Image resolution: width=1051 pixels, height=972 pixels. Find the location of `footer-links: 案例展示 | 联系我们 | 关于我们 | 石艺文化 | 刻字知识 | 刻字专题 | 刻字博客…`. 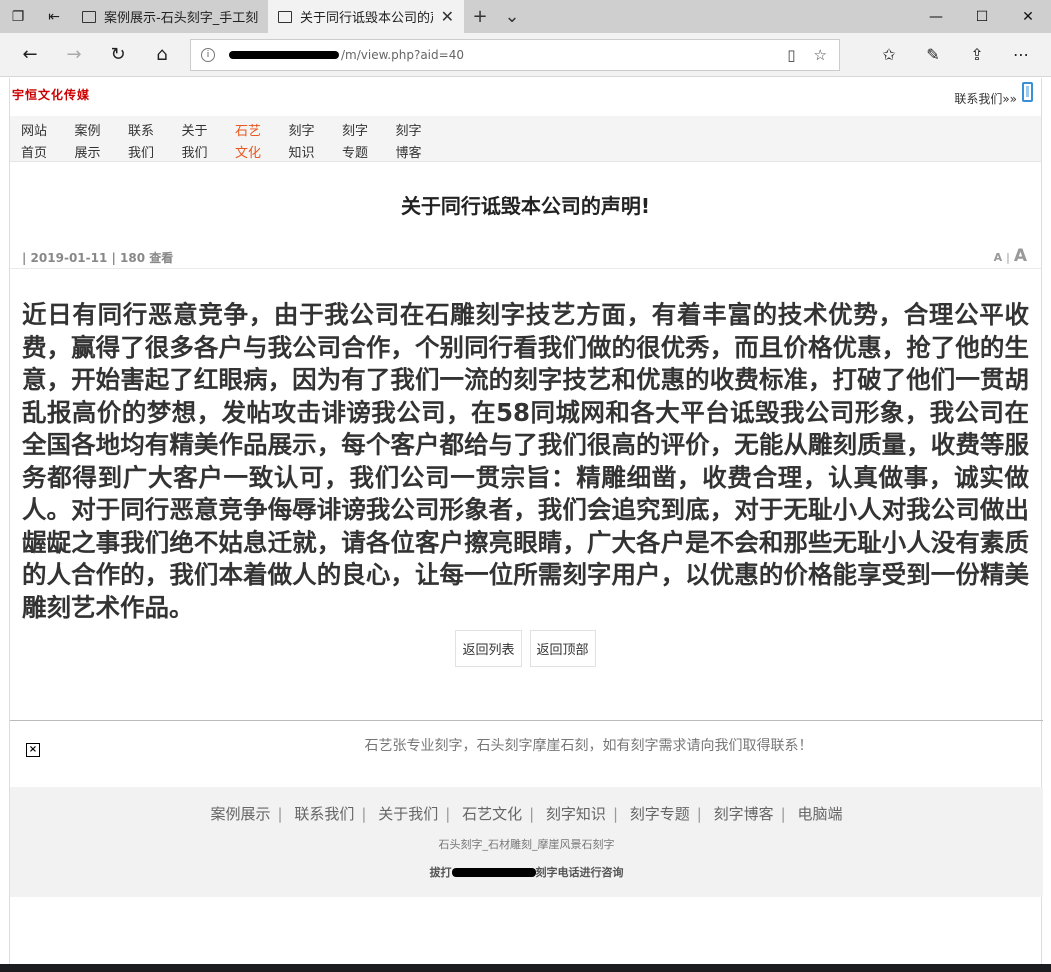

footer-links: 案例展示 | 联系我们 | 关于我们 | 石艺文化 | 刻字知识 | 刻字专题 | 刻字博客… is located at coordinates (526, 814).